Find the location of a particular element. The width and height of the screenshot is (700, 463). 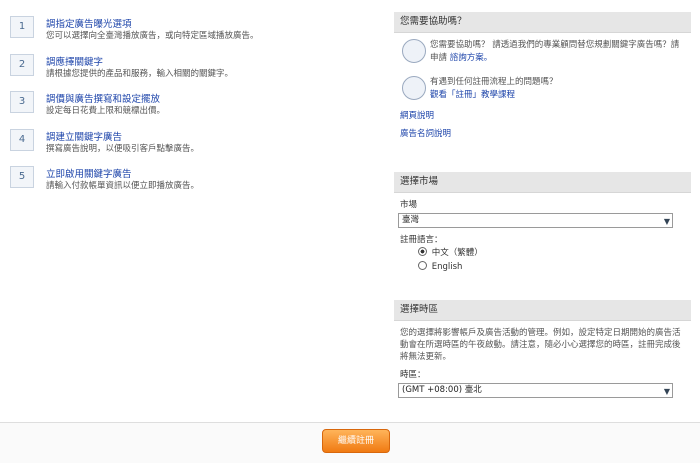

step-number: 3 is located at coordinates (22, 102).